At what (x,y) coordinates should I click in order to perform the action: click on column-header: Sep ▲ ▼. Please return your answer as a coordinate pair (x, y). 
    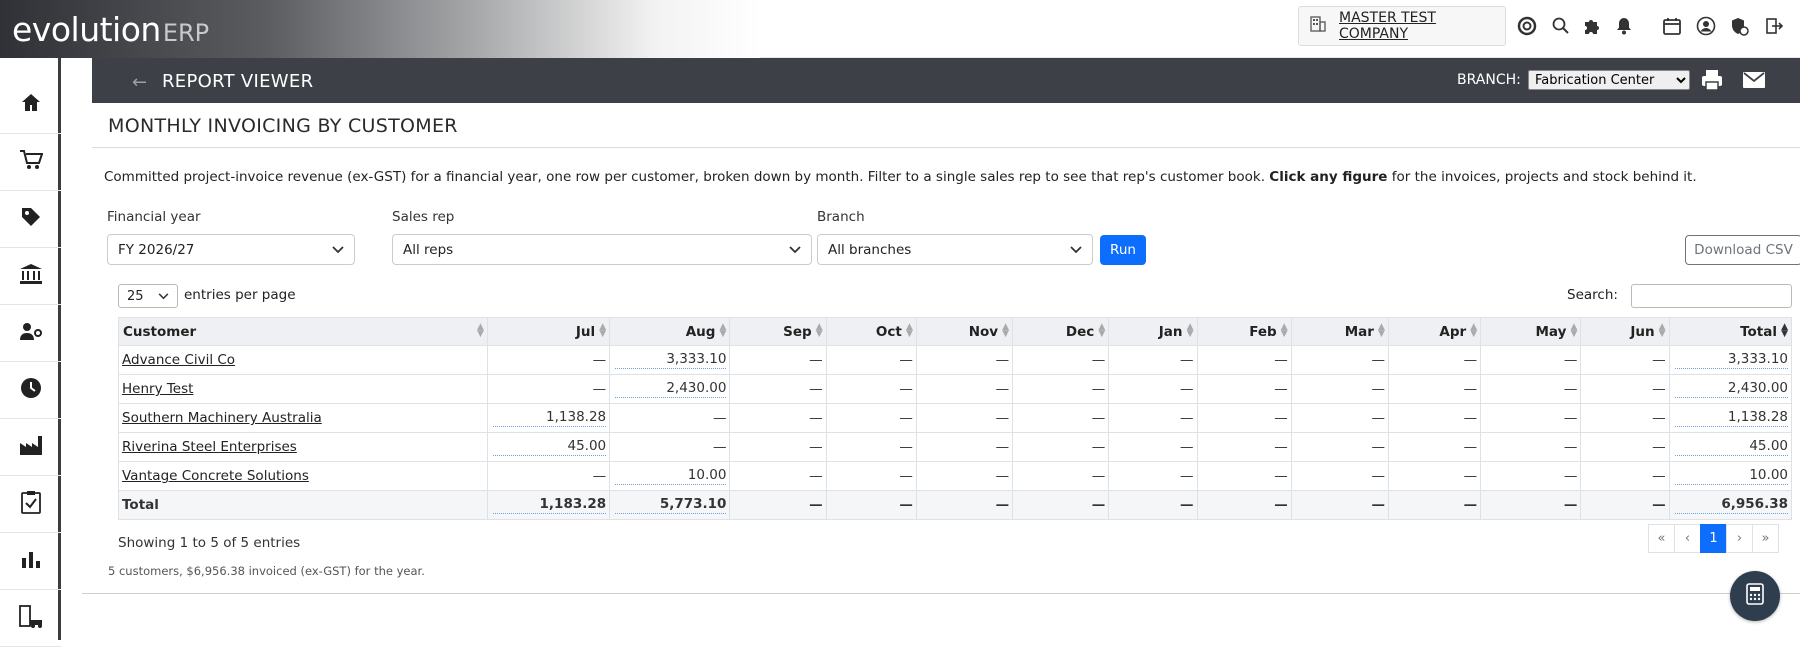
    Looking at the image, I should click on (778, 331).